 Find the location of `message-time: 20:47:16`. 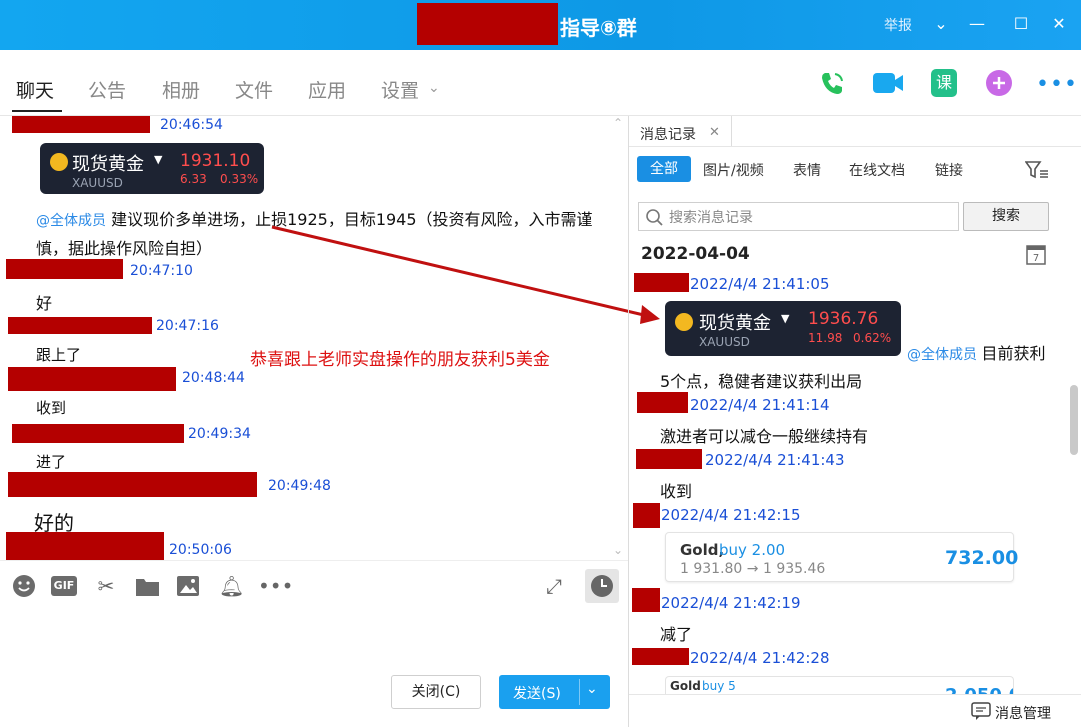

message-time: 20:47:16 is located at coordinates (187, 326).